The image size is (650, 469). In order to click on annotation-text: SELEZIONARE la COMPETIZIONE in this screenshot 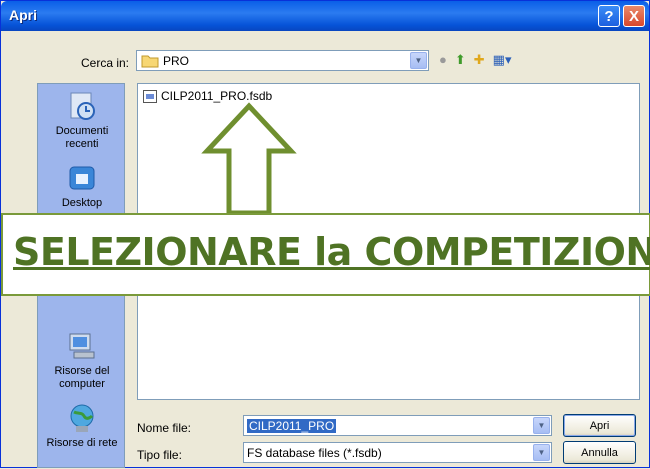, I will do `click(331, 252)`.